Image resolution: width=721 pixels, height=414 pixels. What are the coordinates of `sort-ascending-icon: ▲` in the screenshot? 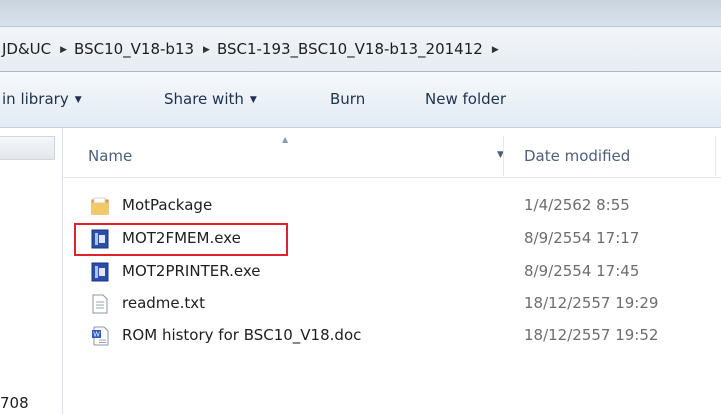 It's located at (285, 139).